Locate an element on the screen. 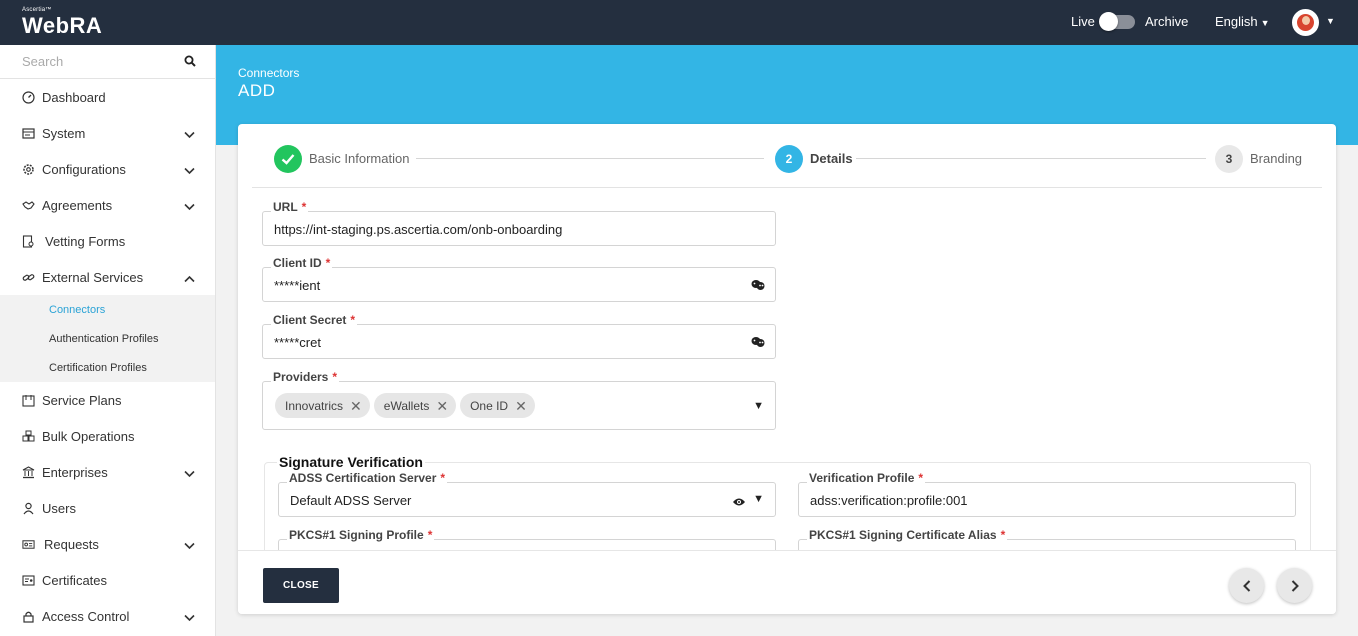  step-1-complete-check-icon is located at coordinates (288, 159).